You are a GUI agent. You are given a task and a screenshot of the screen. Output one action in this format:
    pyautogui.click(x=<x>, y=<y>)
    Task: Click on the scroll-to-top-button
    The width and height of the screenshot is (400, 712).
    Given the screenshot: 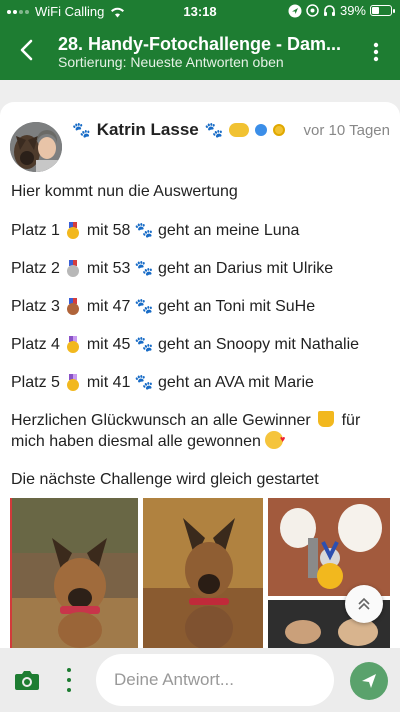 What is the action you would take?
    pyautogui.click(x=364, y=604)
    